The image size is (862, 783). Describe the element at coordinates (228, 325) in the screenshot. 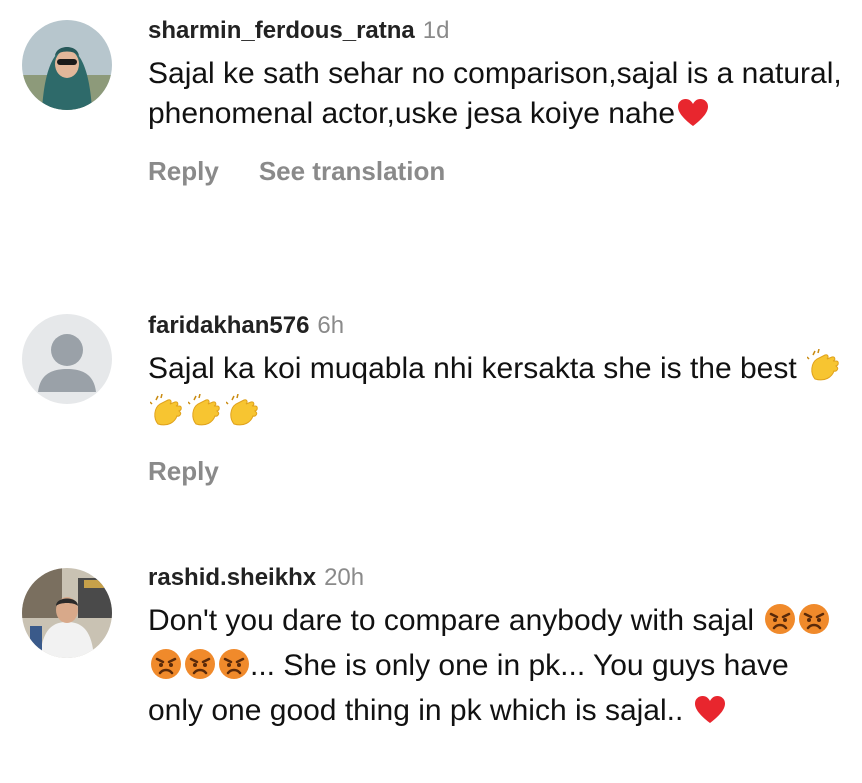

I see `username: faridakhan576` at that location.